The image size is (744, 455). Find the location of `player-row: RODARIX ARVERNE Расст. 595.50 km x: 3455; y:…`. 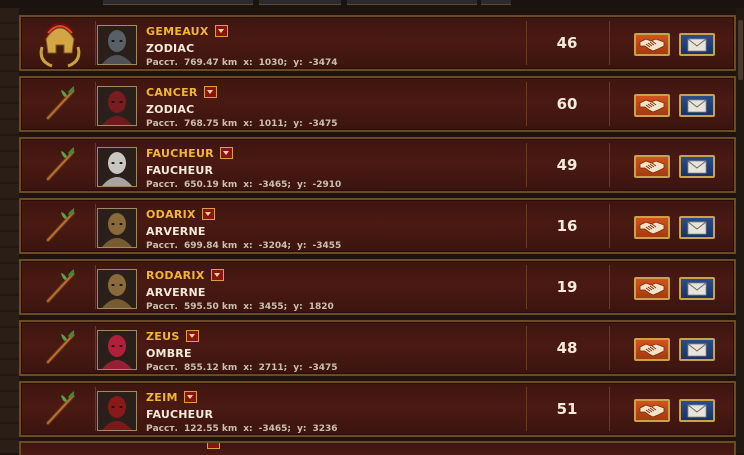

player-row: RODARIX ARVERNE Расст. 595.50 km x: 3455; y:… is located at coordinates (377, 287).